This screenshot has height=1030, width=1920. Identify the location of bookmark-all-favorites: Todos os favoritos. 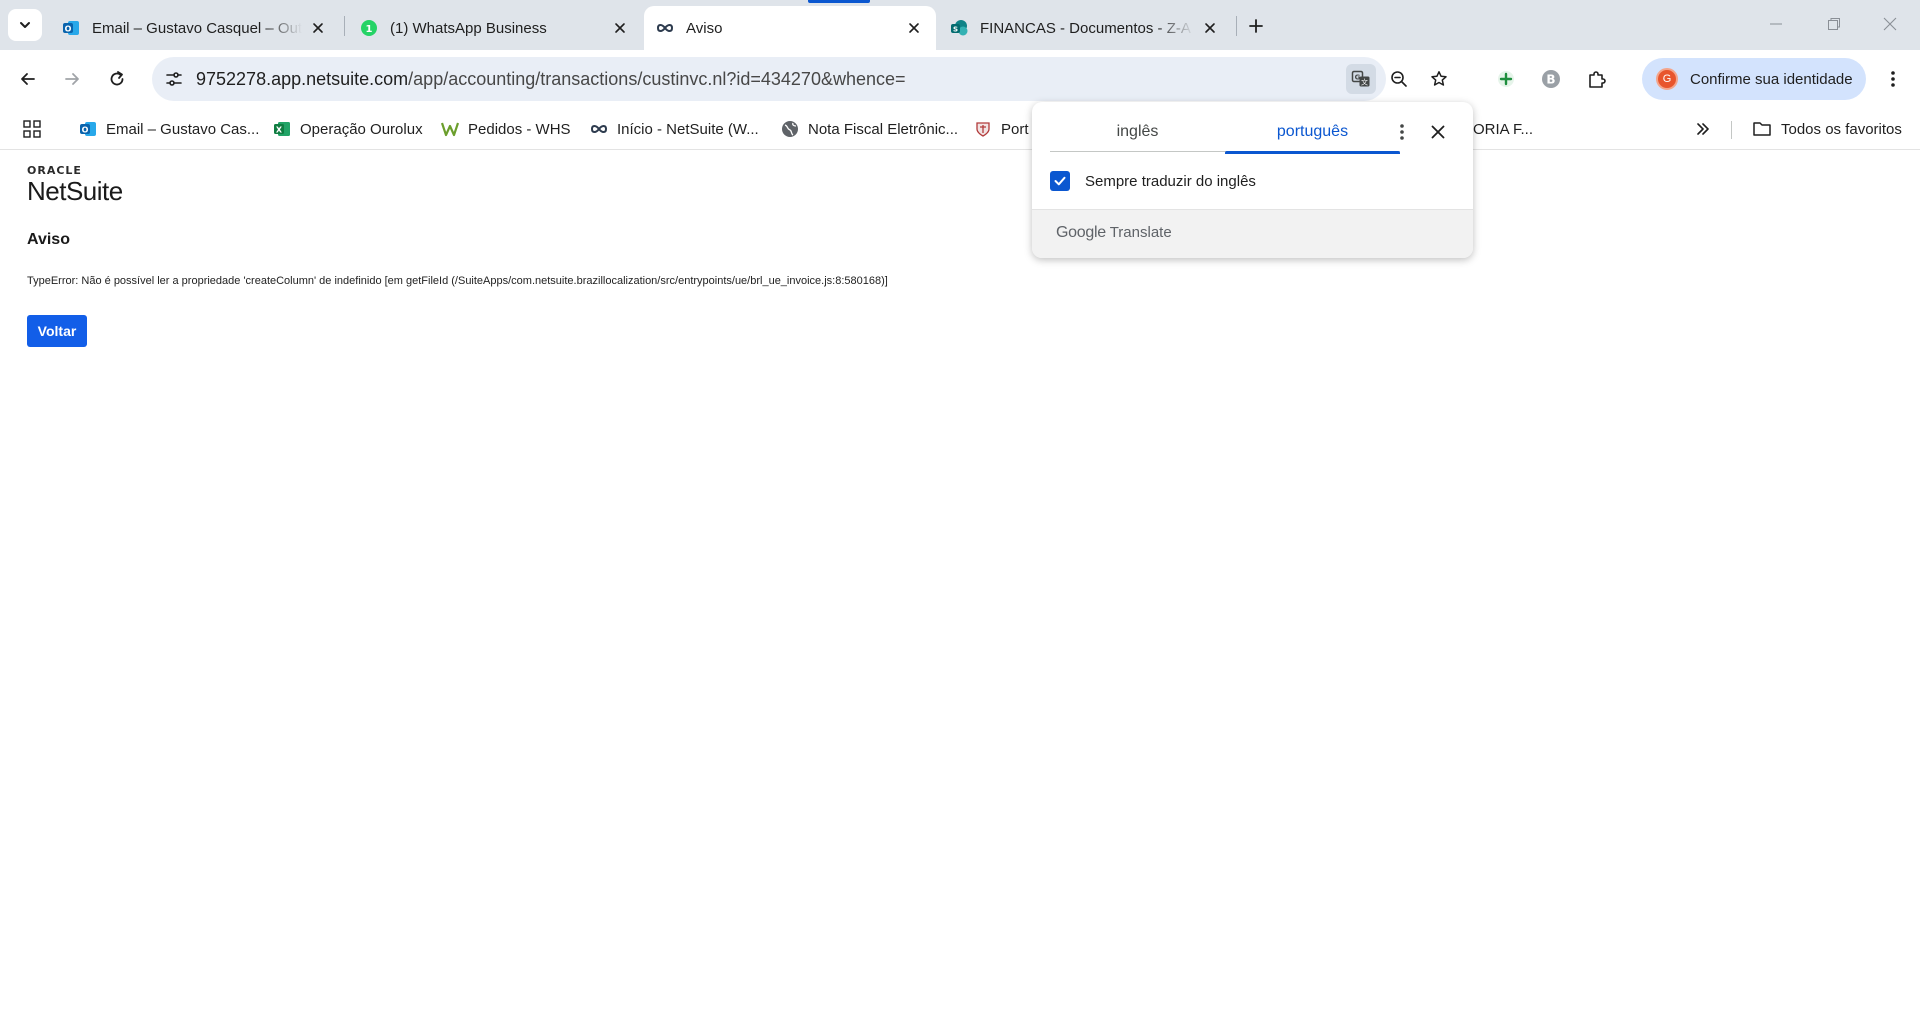
(1827, 129).